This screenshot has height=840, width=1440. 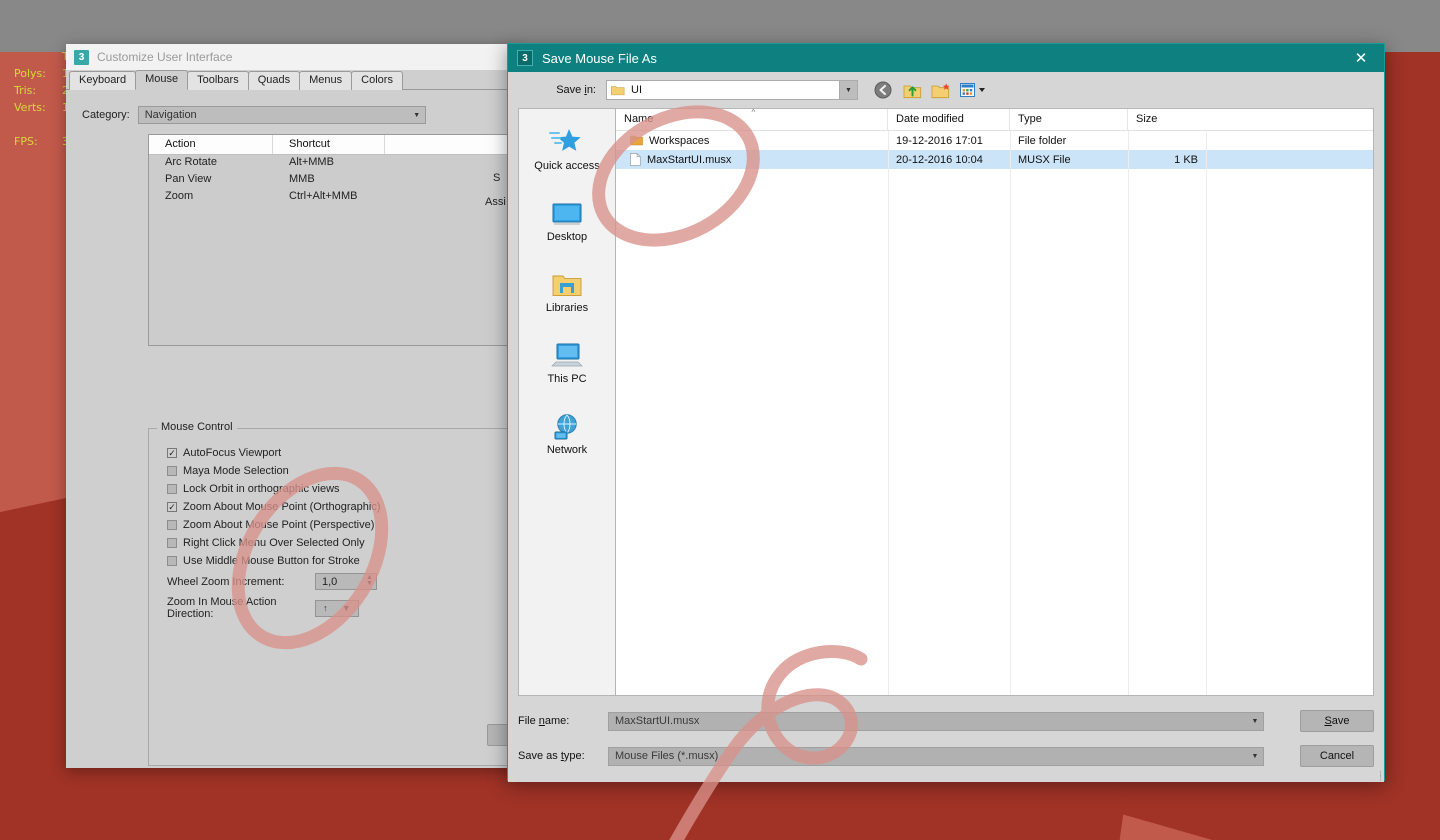 I want to click on file-list-row: Workspaces 19-12-2016 17:01 File folder, so click(x=994, y=140).